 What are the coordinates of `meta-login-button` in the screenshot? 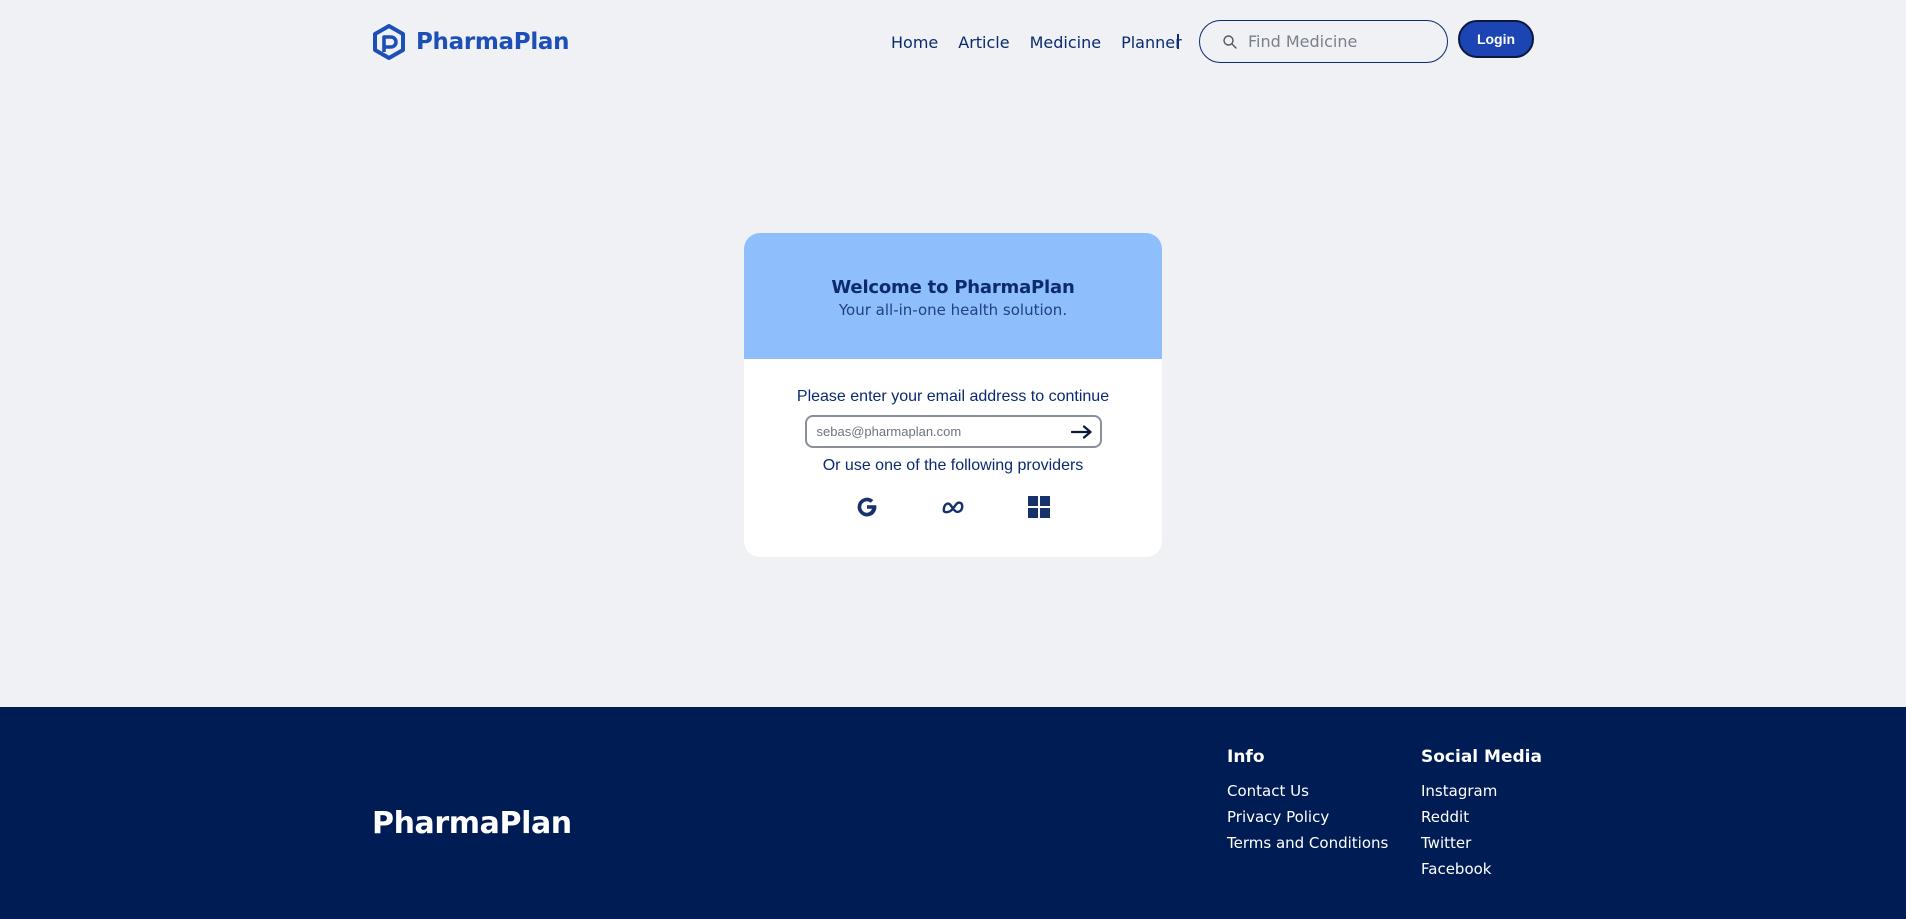 It's located at (953, 507).